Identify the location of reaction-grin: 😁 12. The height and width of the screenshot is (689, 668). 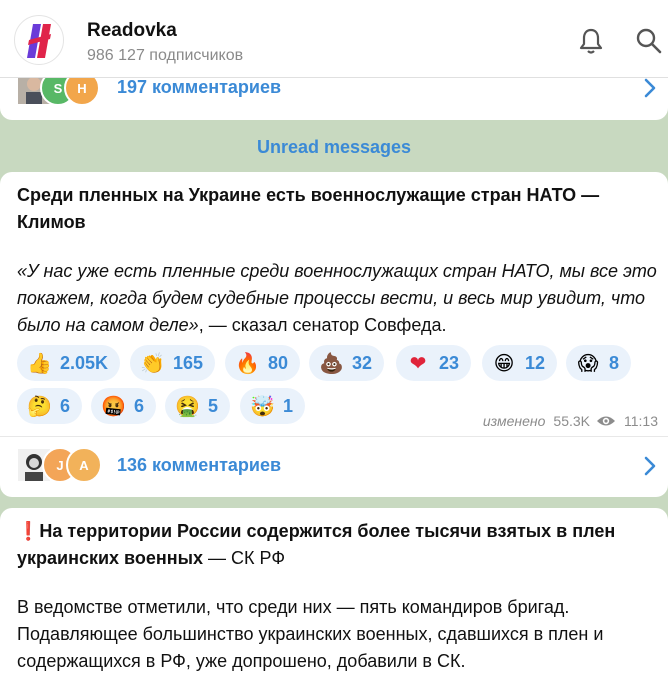
(520, 363).